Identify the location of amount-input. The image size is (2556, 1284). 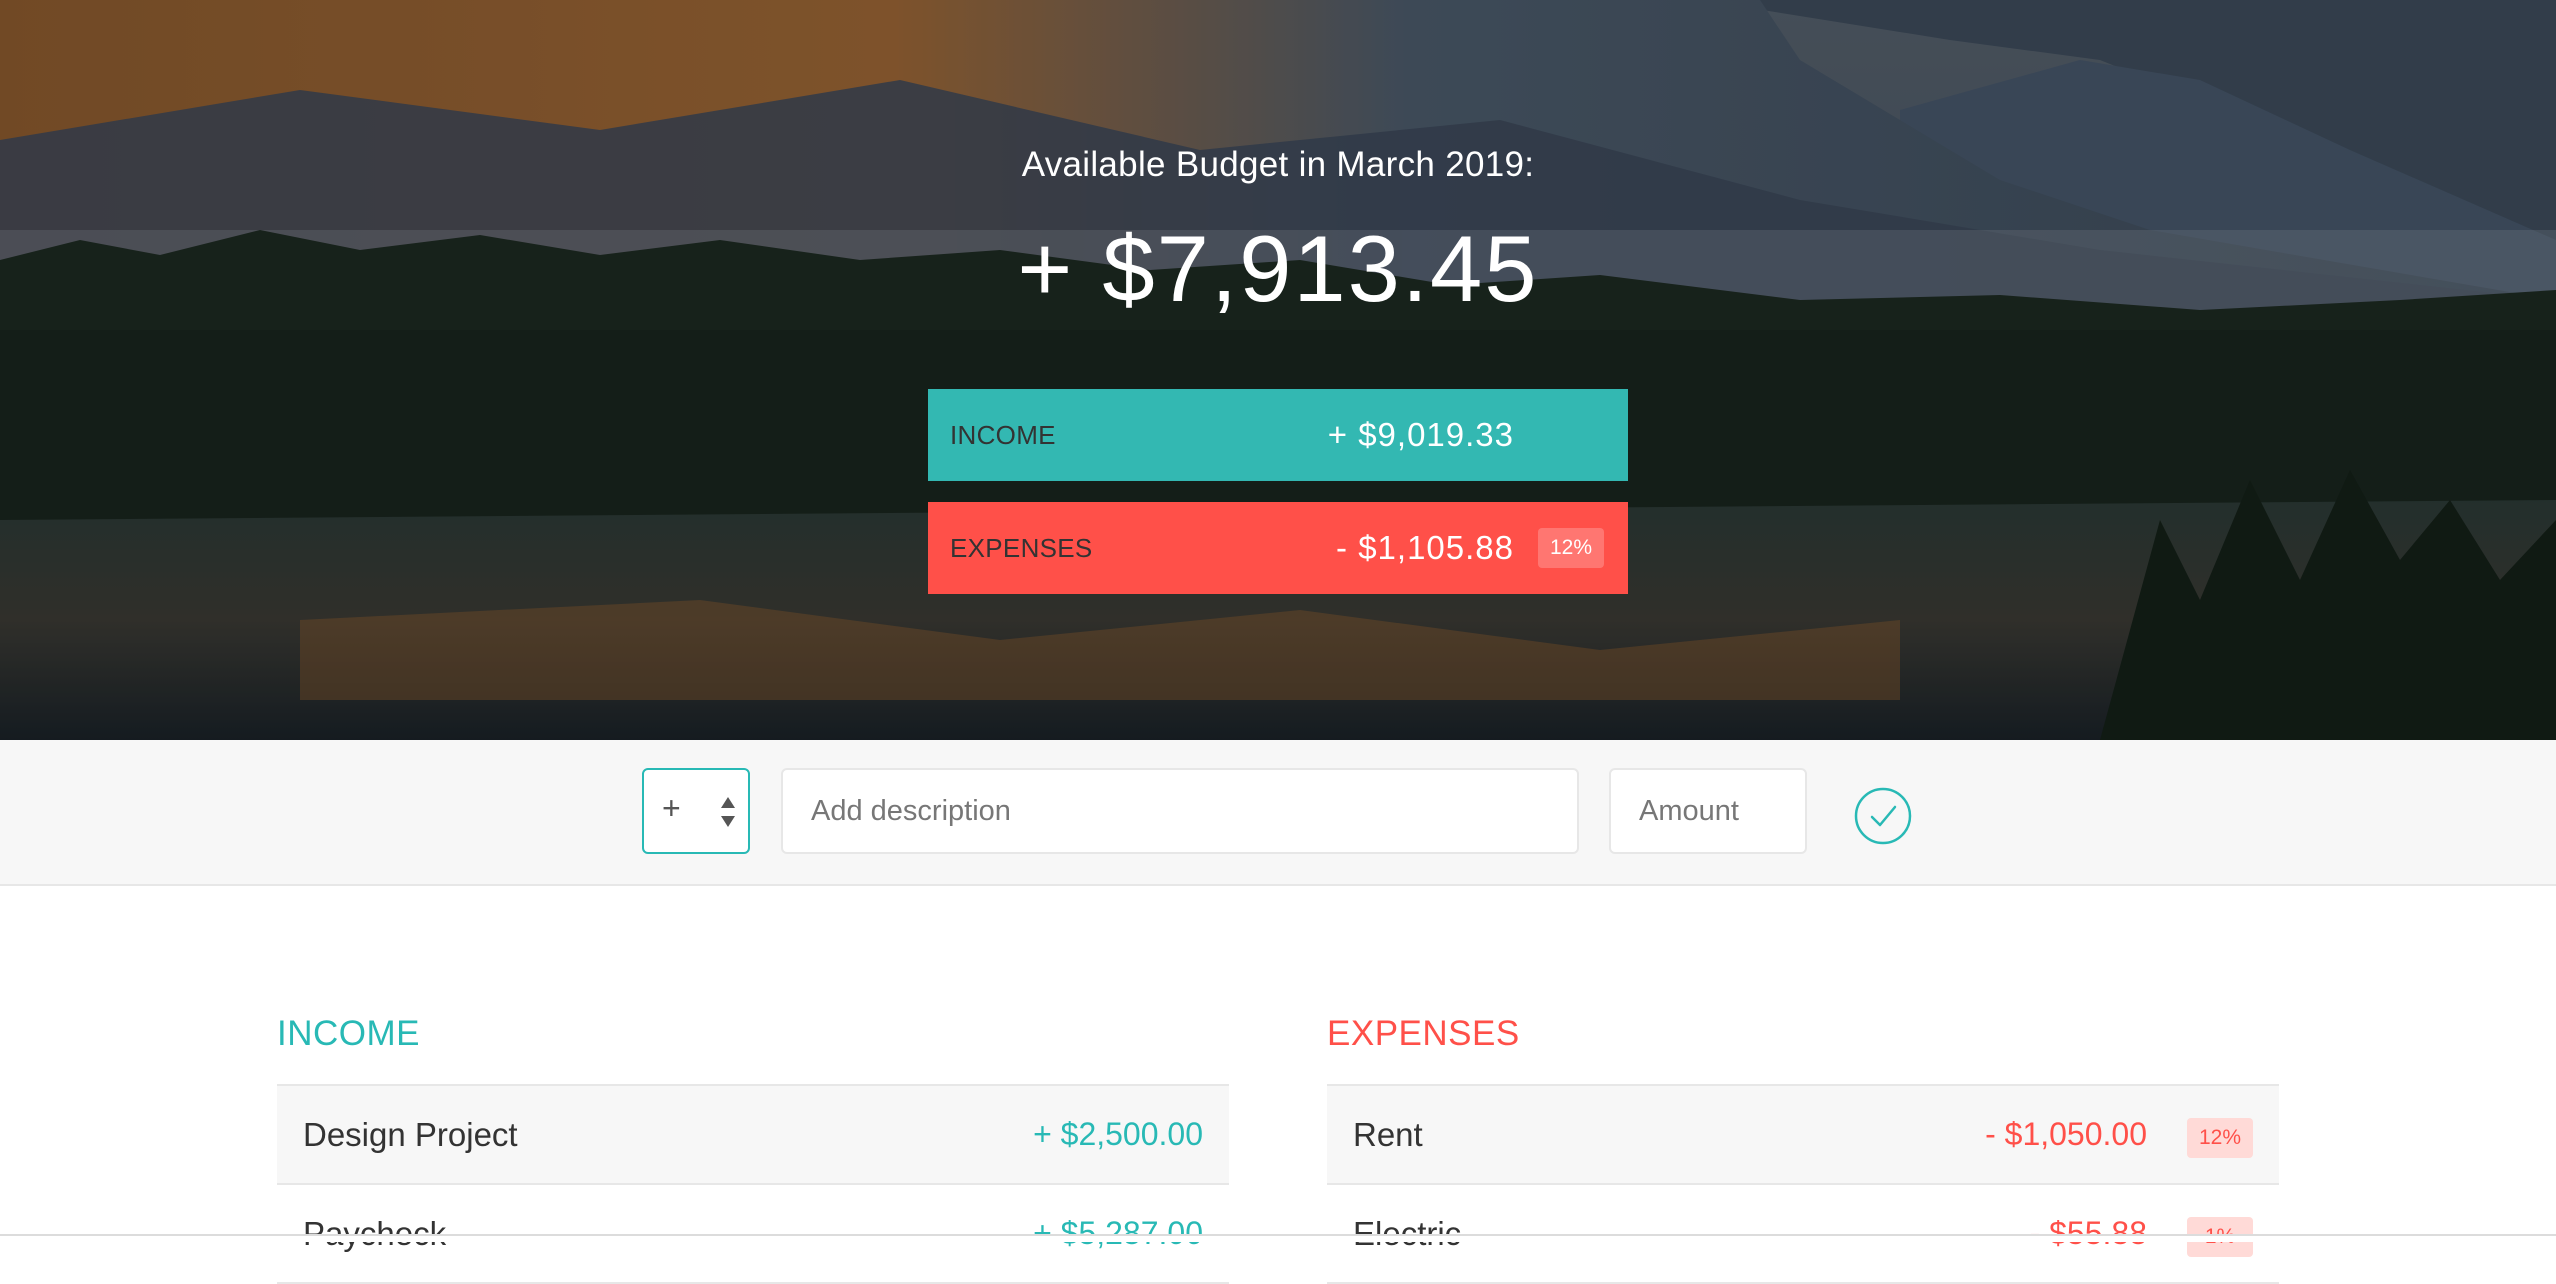
(1708, 811).